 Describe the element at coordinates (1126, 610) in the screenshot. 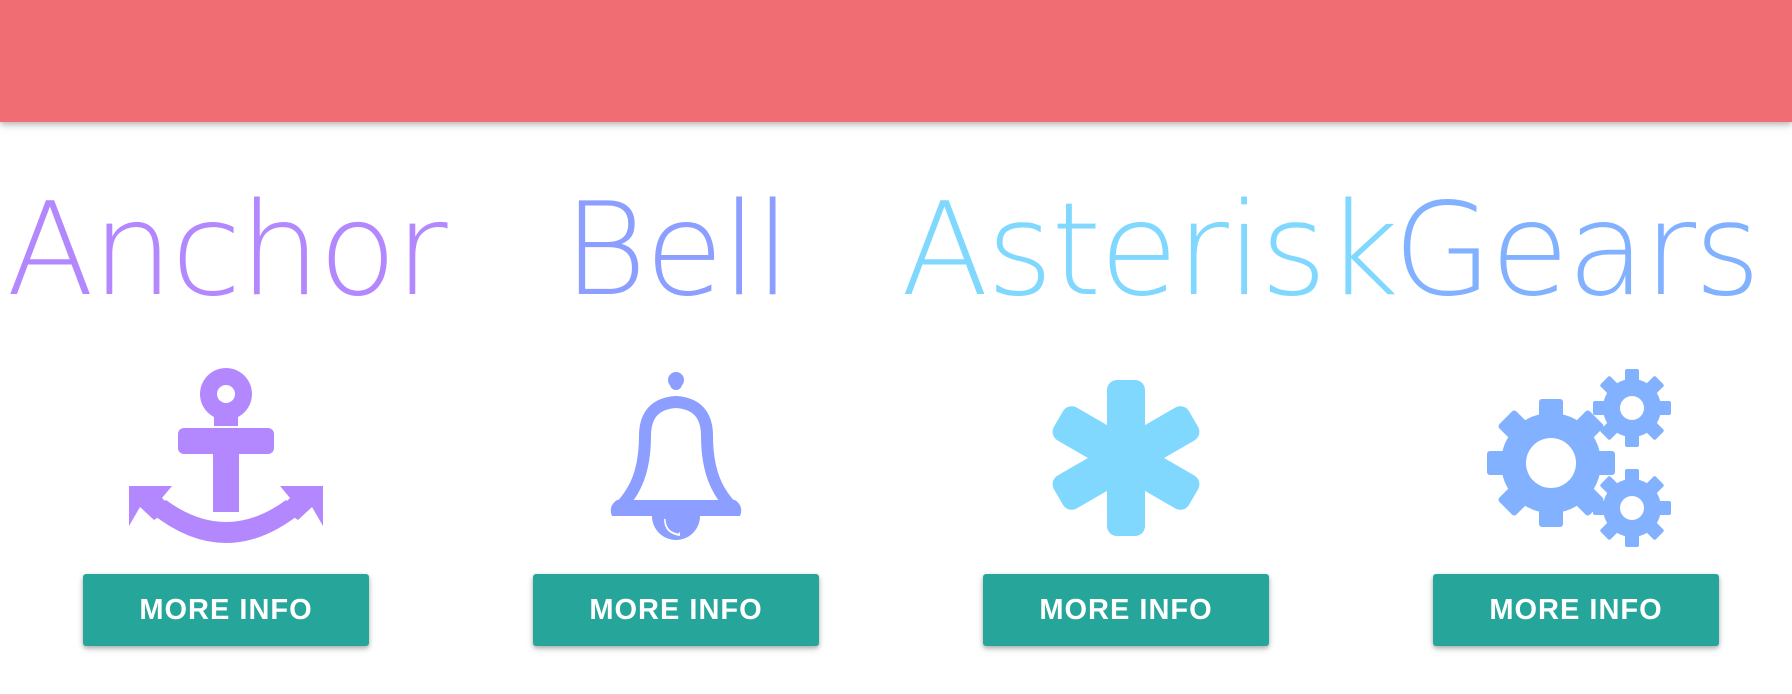

I see `more-info-button-asterisk: MORE INFO` at that location.